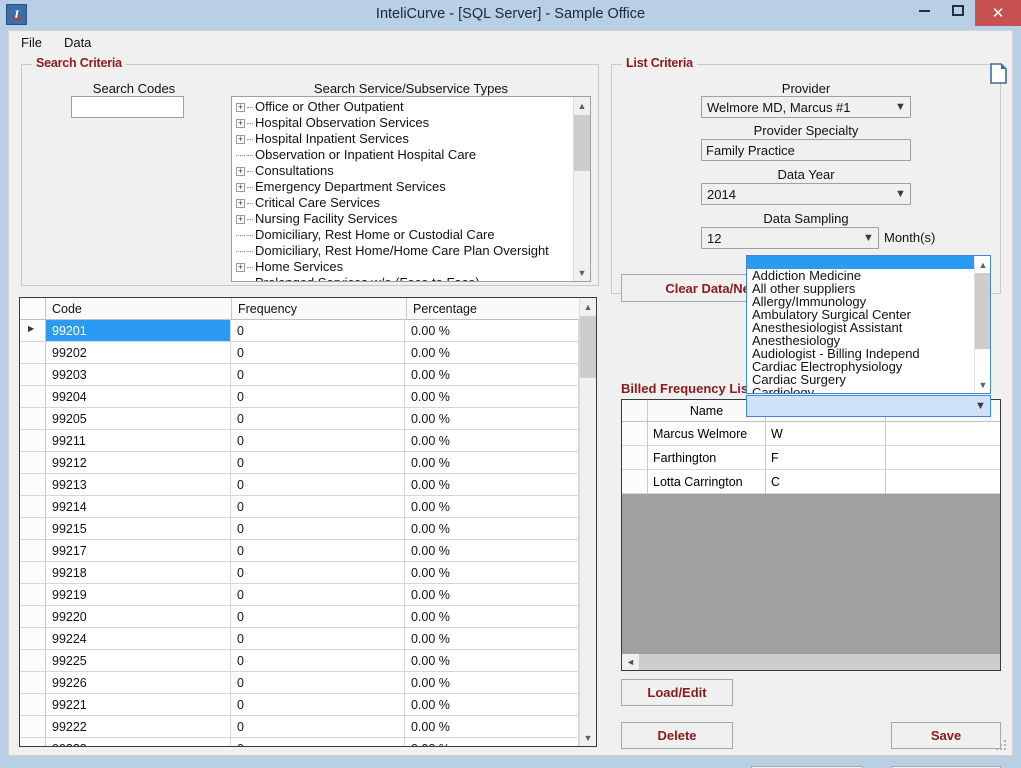 Image resolution: width=1021 pixels, height=768 pixels. I want to click on delete-button: Delete, so click(677, 735).